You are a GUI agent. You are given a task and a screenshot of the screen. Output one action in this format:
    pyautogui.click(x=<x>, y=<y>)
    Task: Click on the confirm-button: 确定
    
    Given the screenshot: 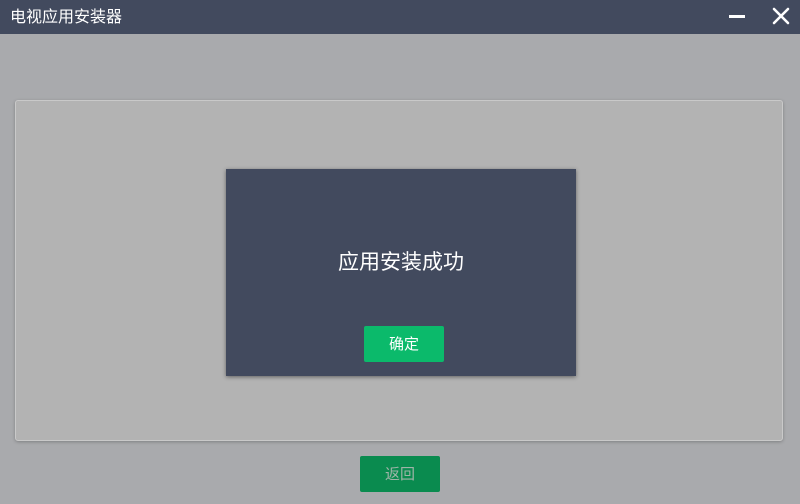 What is the action you would take?
    pyautogui.click(x=404, y=344)
    